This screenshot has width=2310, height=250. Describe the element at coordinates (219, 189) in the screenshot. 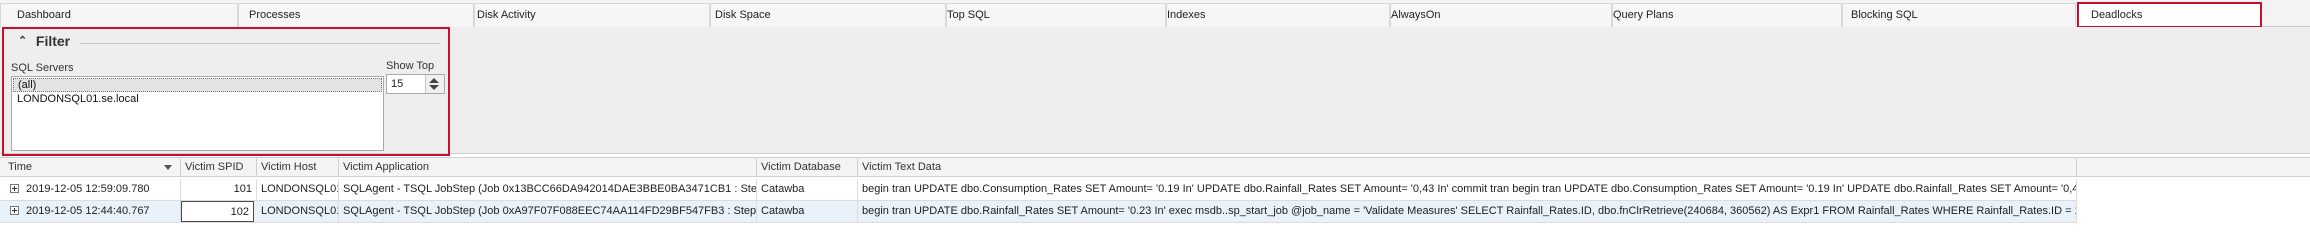

I see `cell-victim-spid: 101` at that location.